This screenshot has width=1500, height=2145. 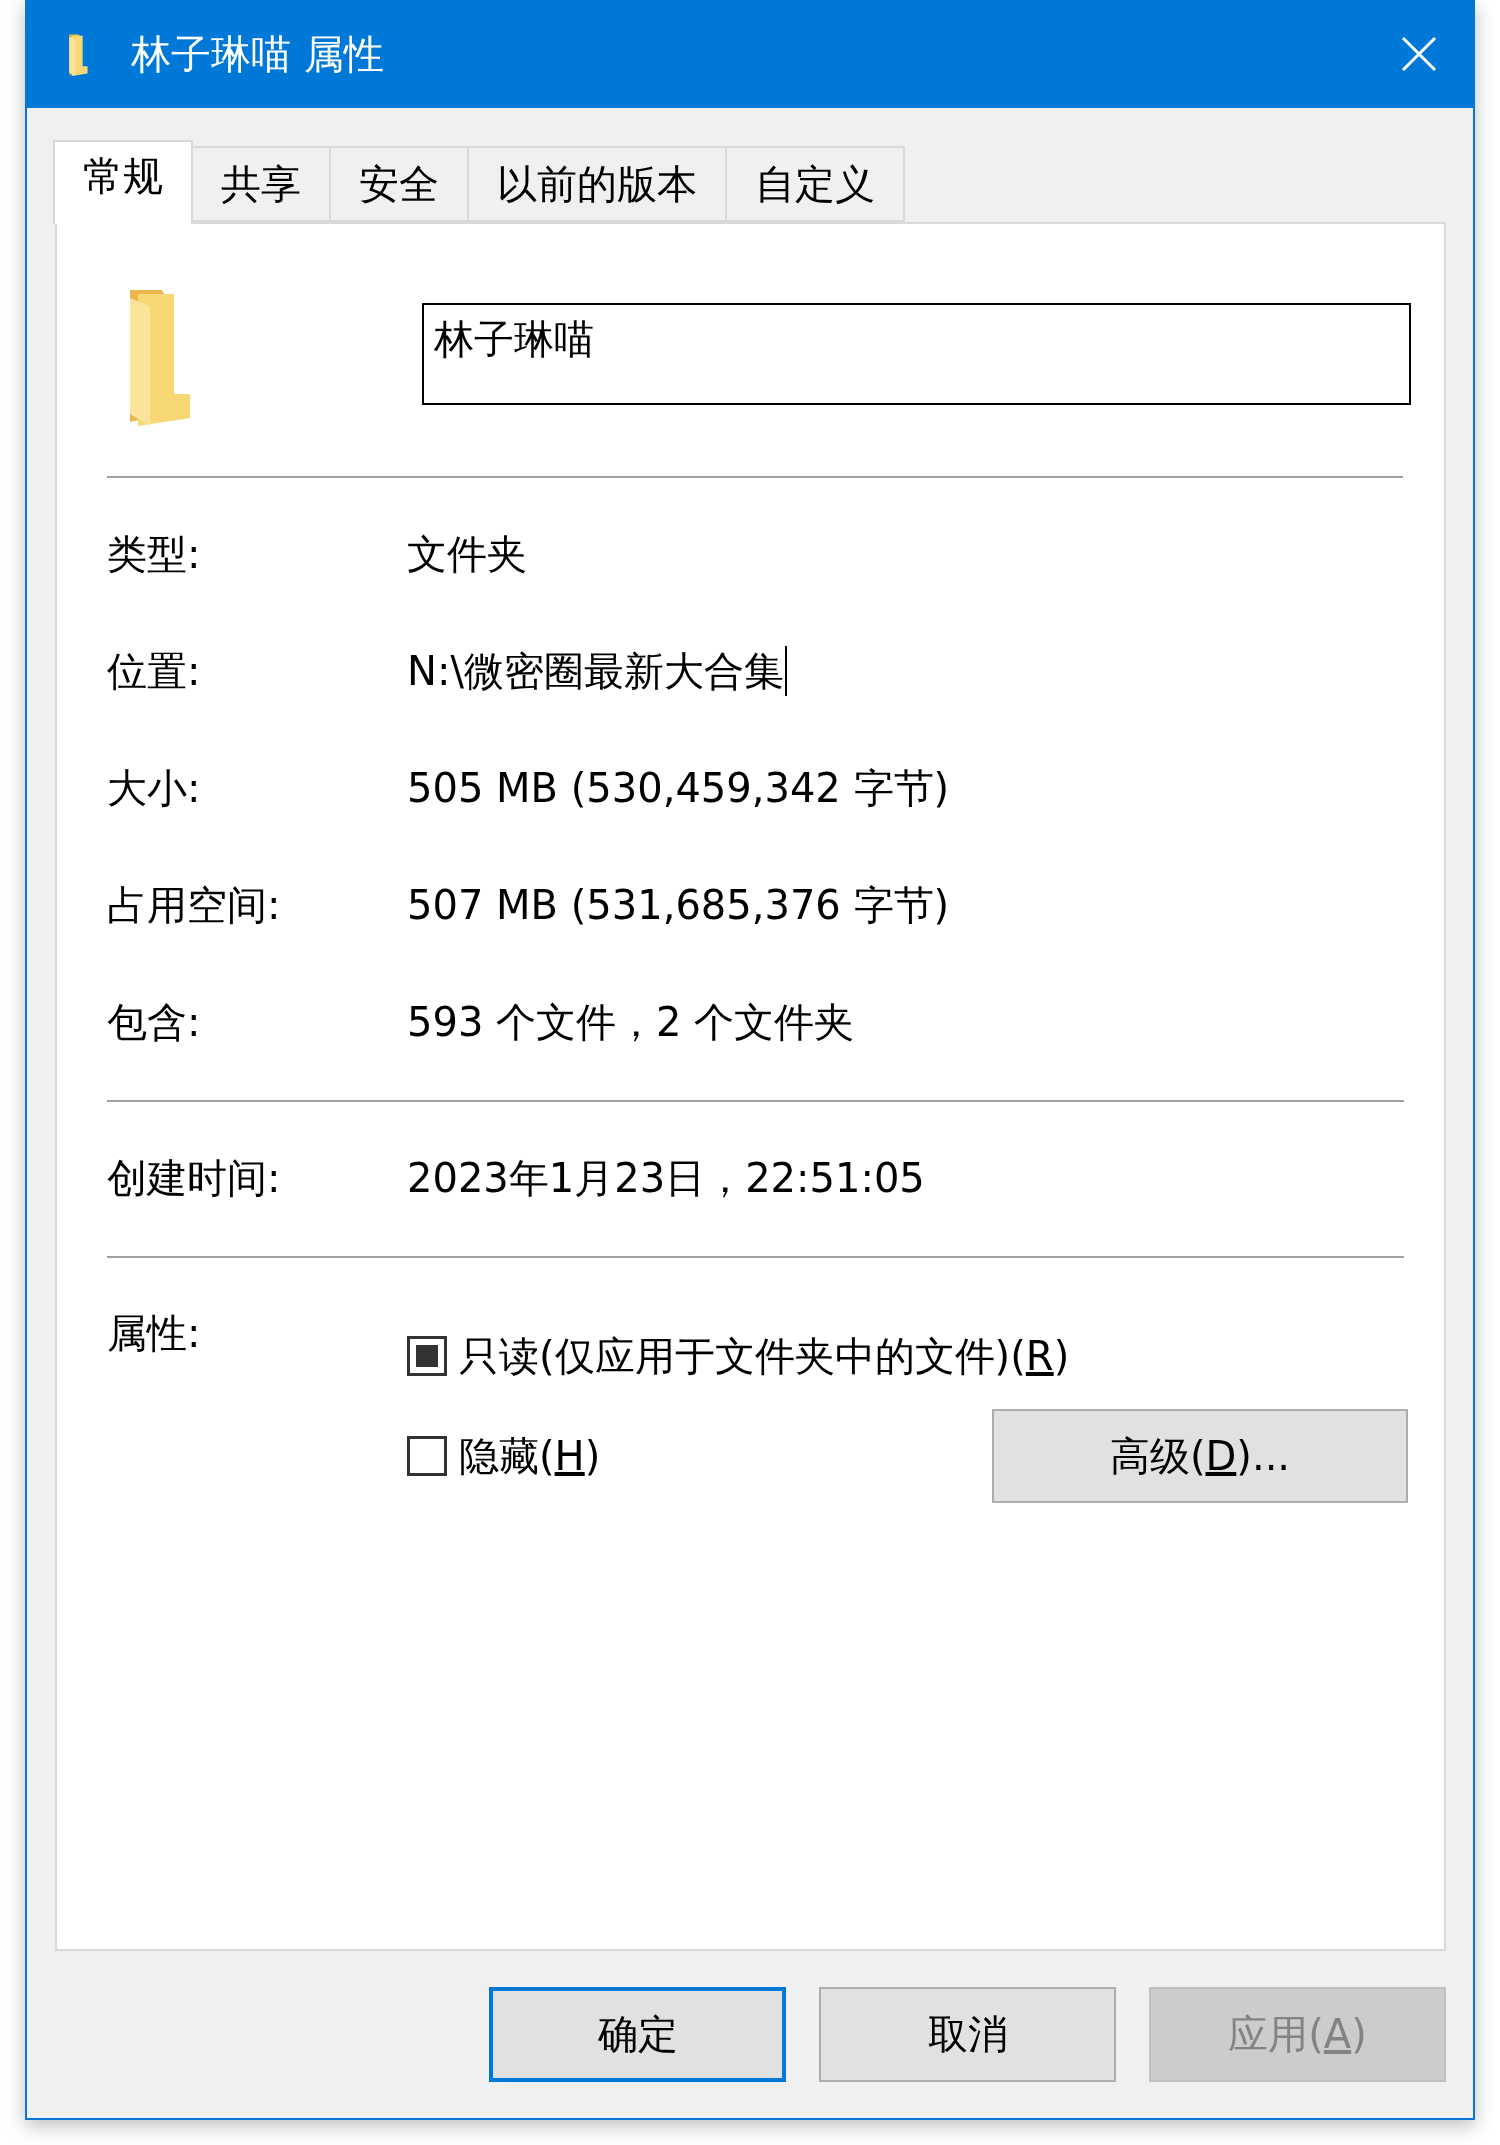 I want to click on name-field: 林子琳喵, so click(x=916, y=354).